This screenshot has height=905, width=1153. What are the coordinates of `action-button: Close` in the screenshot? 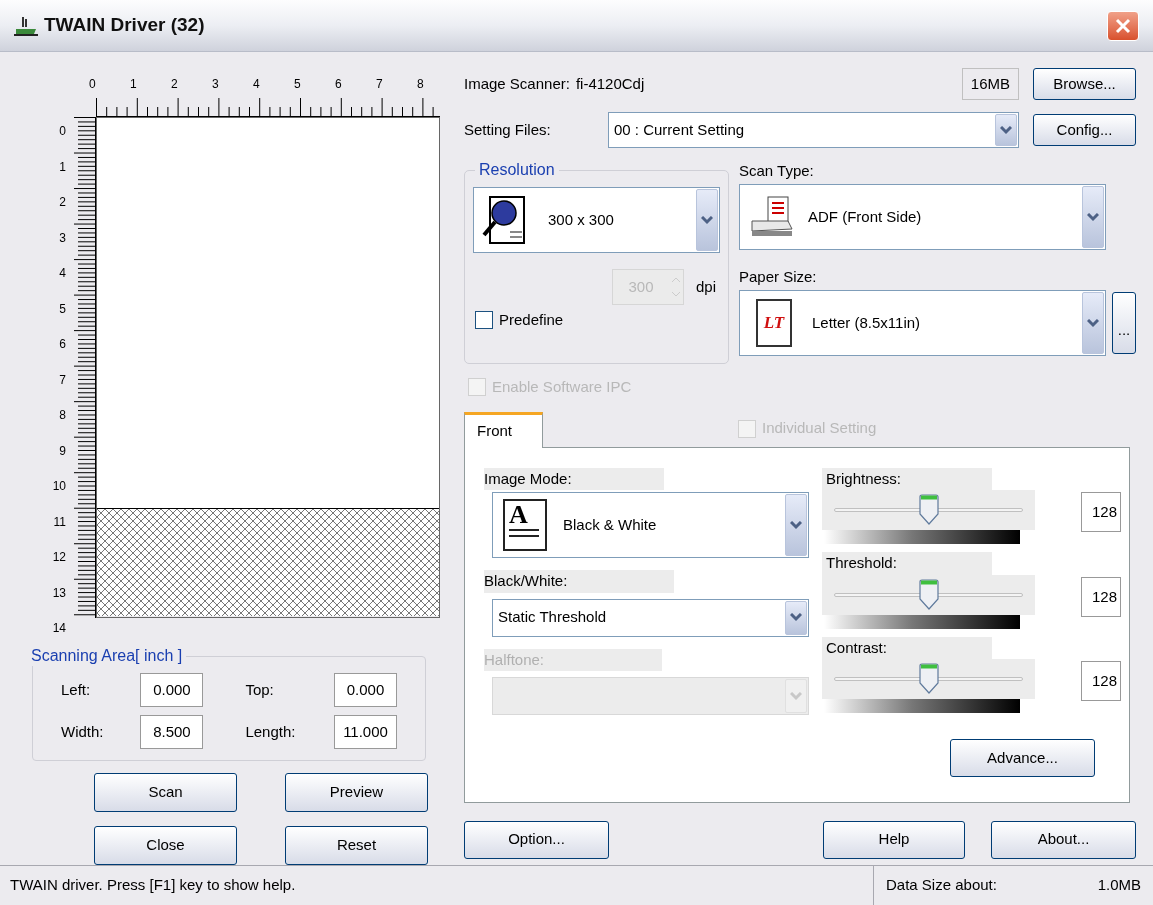 It's located at (165, 845).